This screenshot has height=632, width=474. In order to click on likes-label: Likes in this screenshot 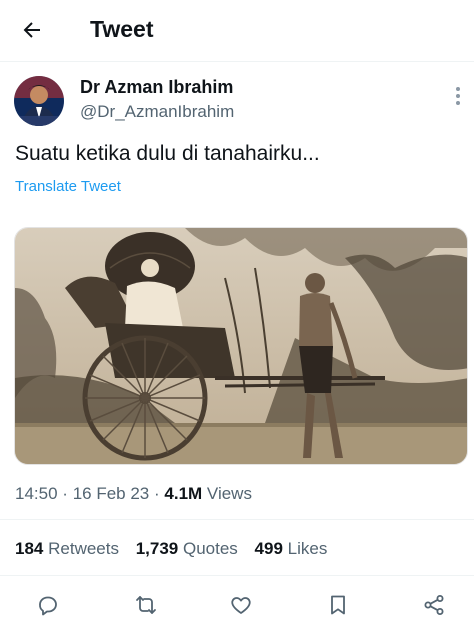, I will do `click(307, 548)`.